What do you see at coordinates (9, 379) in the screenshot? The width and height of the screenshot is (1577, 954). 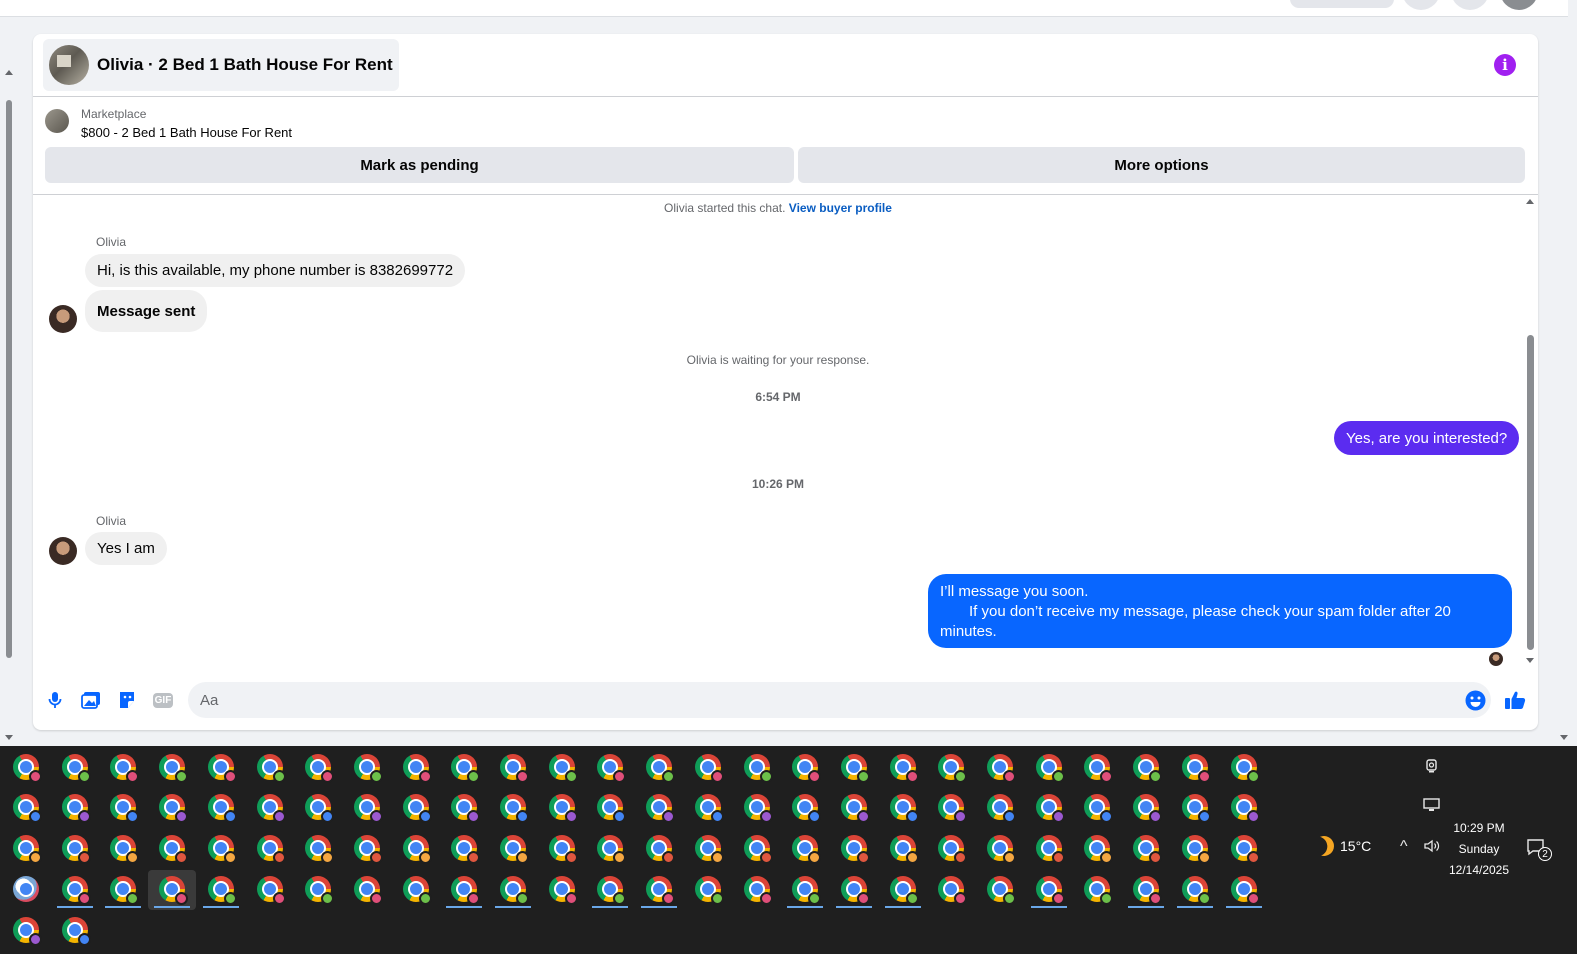 I see `page-scrollbar-thumb` at bounding box center [9, 379].